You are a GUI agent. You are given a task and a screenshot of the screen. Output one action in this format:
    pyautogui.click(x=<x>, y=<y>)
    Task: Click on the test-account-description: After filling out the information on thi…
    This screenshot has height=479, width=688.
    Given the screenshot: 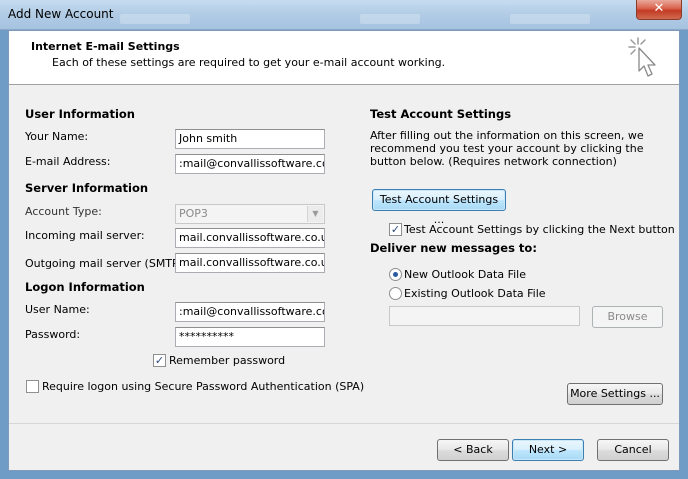 What is the action you would take?
    pyautogui.click(x=507, y=148)
    